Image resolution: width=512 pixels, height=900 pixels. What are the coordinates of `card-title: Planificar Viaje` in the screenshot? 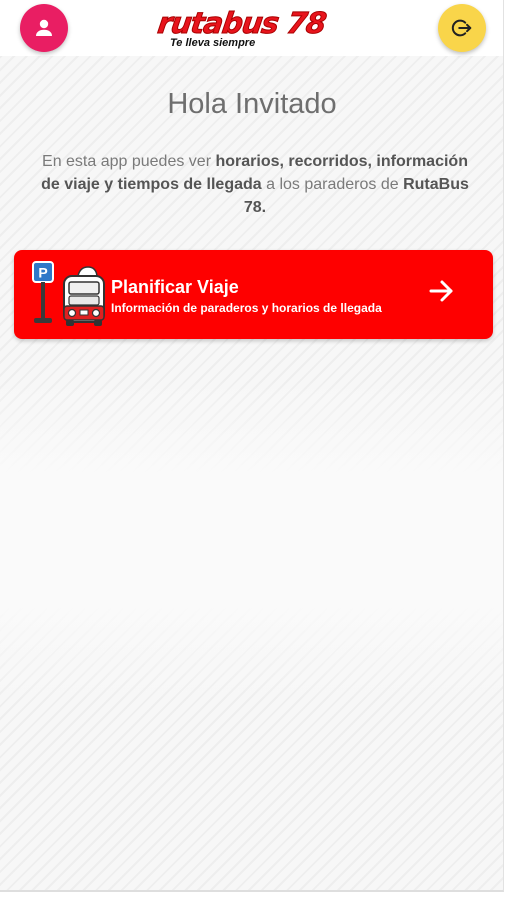 It's located at (175, 287).